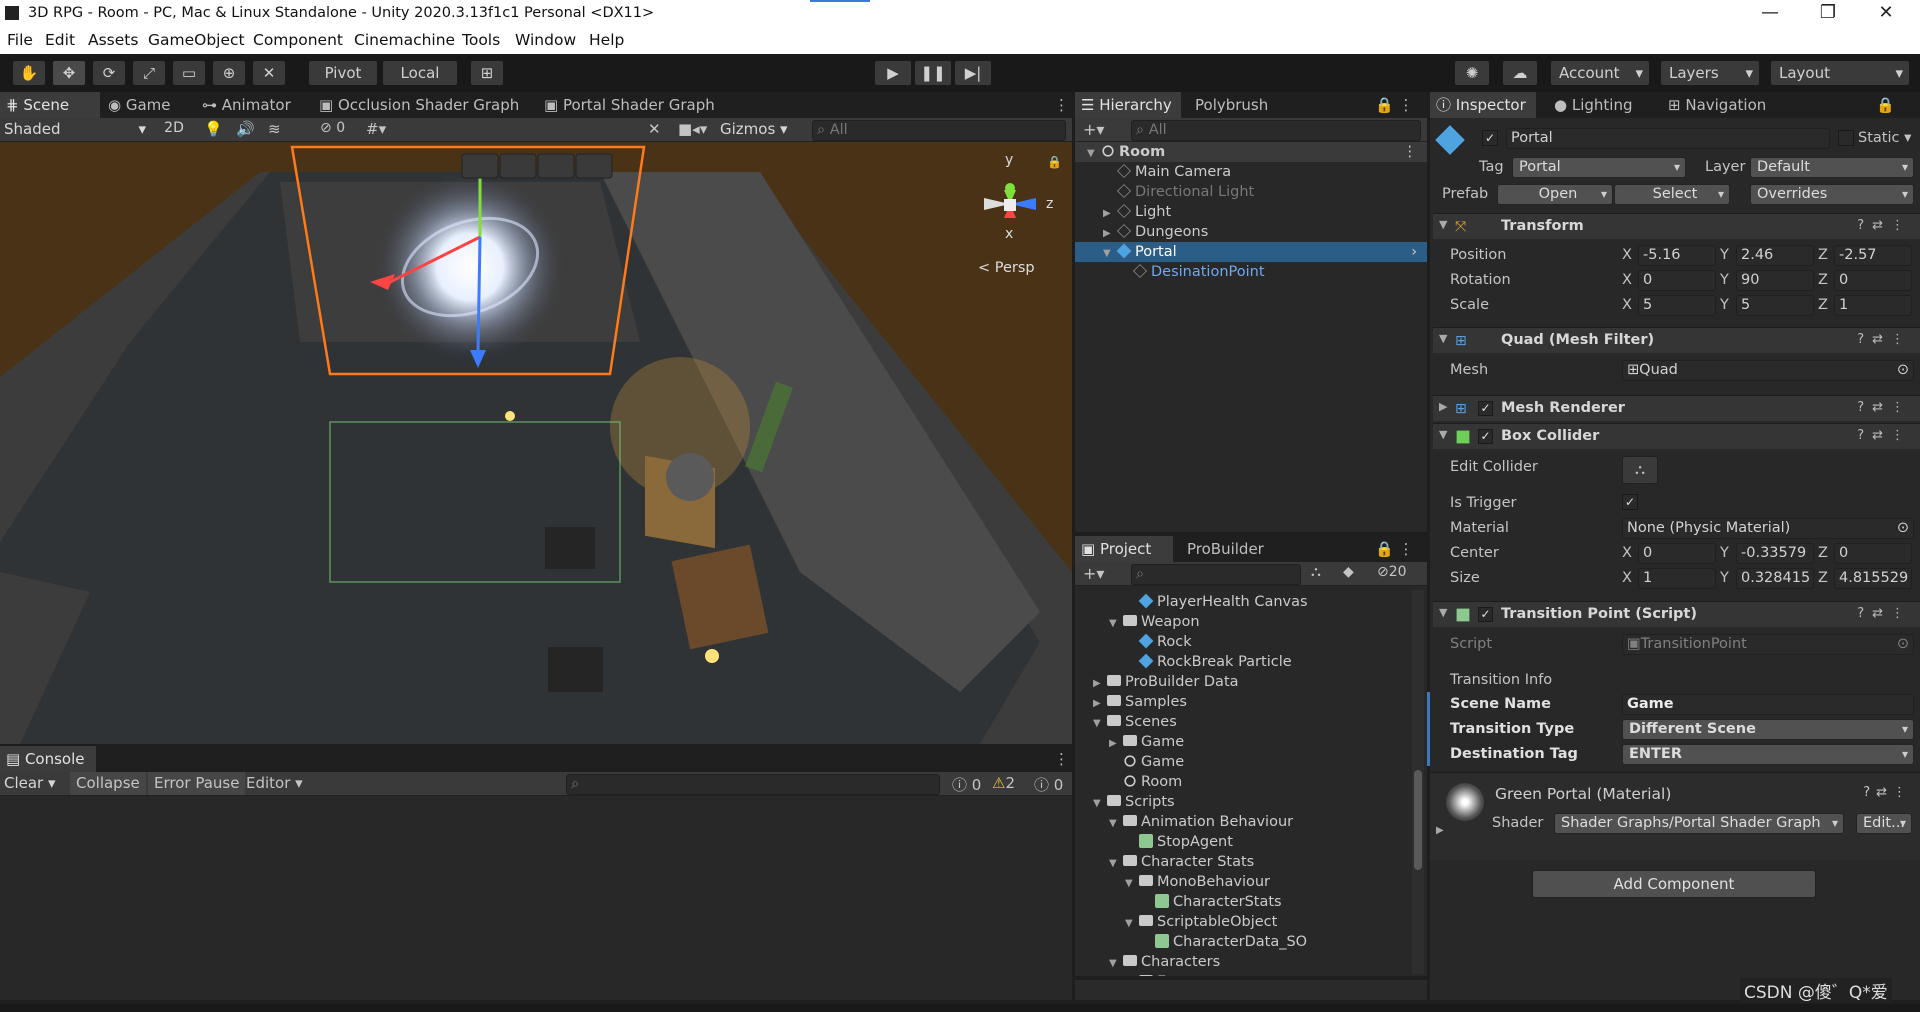  What do you see at coordinates (139, 105) in the screenshot?
I see `tab-game: ◉ Game` at bounding box center [139, 105].